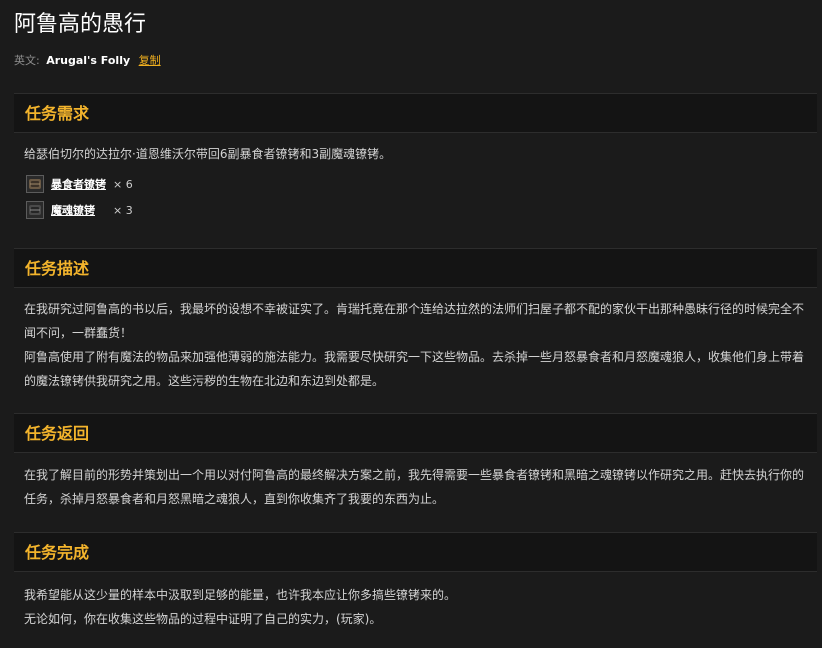 Image resolution: width=822 pixels, height=648 pixels. What do you see at coordinates (57, 433) in the screenshot?
I see `section-heading-return: 任务返回` at bounding box center [57, 433].